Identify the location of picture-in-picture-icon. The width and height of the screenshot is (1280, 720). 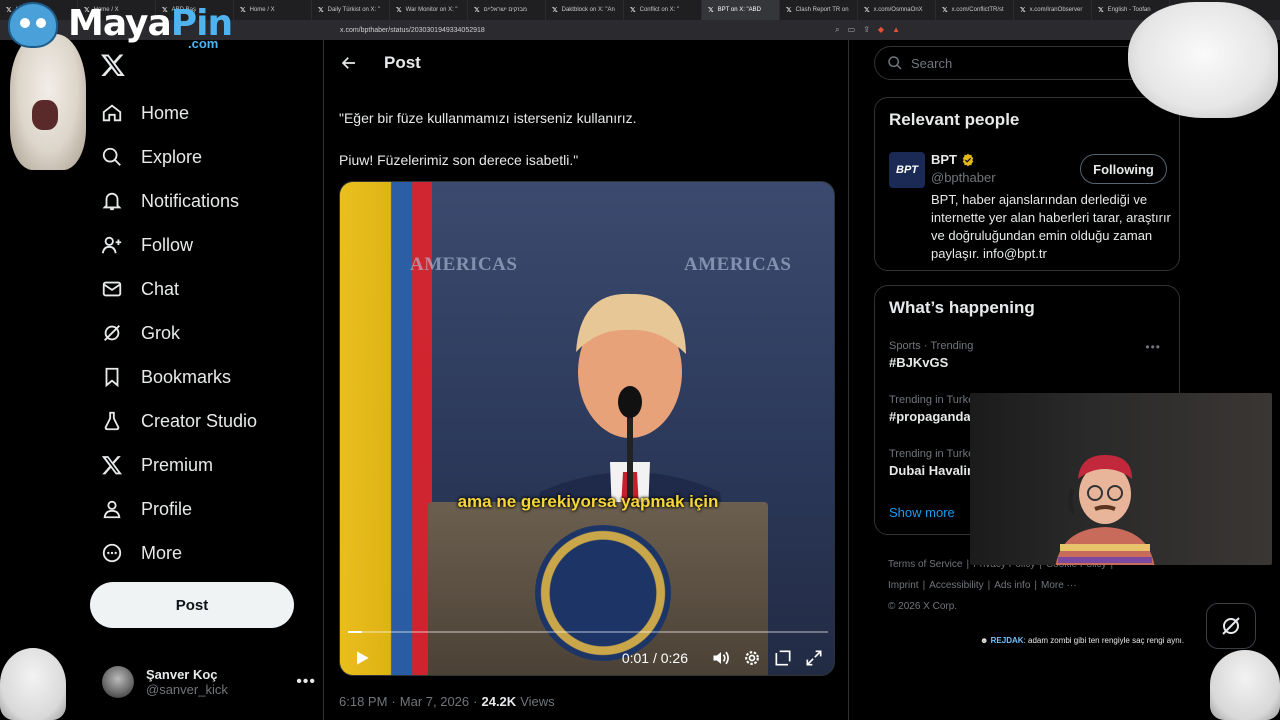
(783, 658).